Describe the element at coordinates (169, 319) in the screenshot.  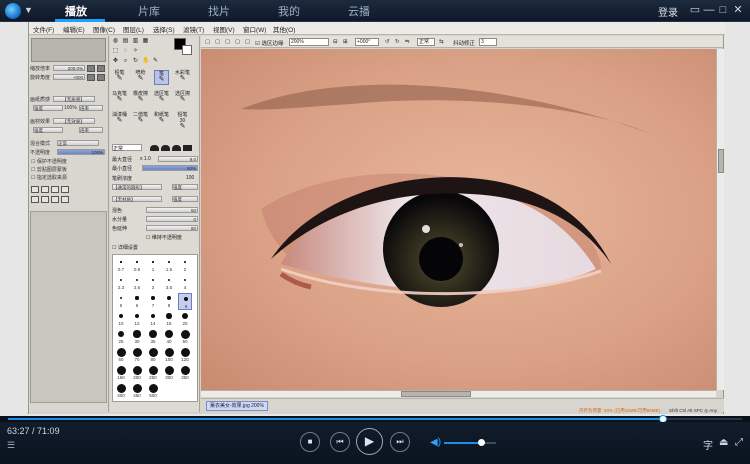
I see `brush-size-cell: 16` at that location.